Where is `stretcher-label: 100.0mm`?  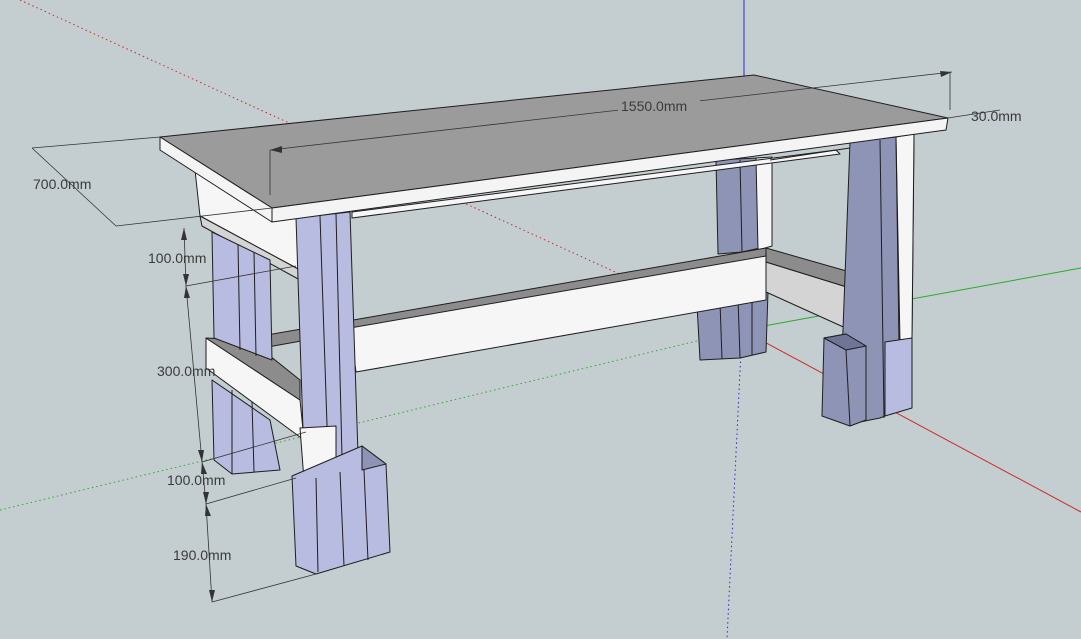
stretcher-label: 100.0mm is located at coordinates (196, 480).